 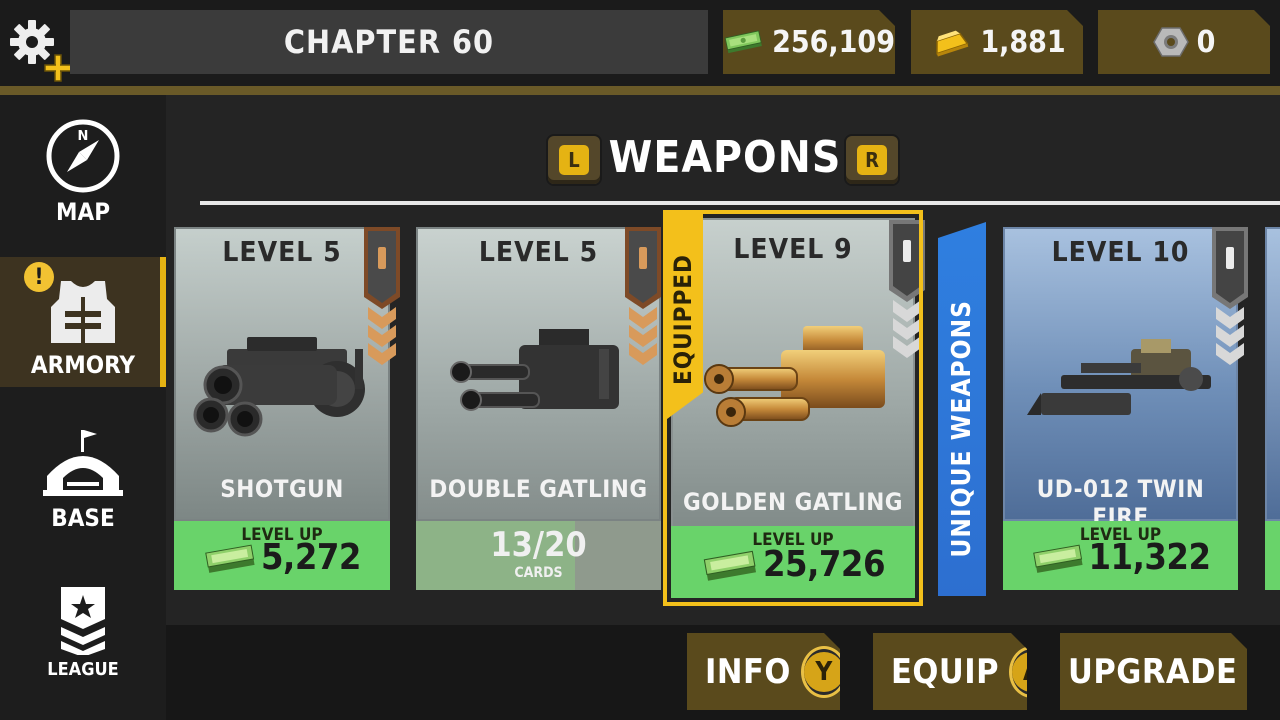 I want to click on equipped-badge: EQUIPPED, so click(x=683, y=316).